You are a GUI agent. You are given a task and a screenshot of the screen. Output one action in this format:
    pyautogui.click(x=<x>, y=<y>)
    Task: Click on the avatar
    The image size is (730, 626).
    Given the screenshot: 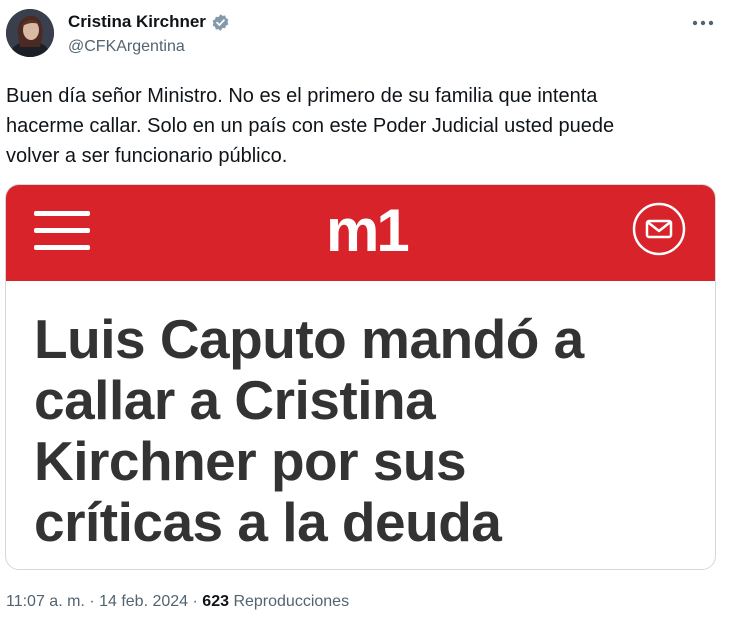 What is the action you would take?
    pyautogui.click(x=30, y=33)
    